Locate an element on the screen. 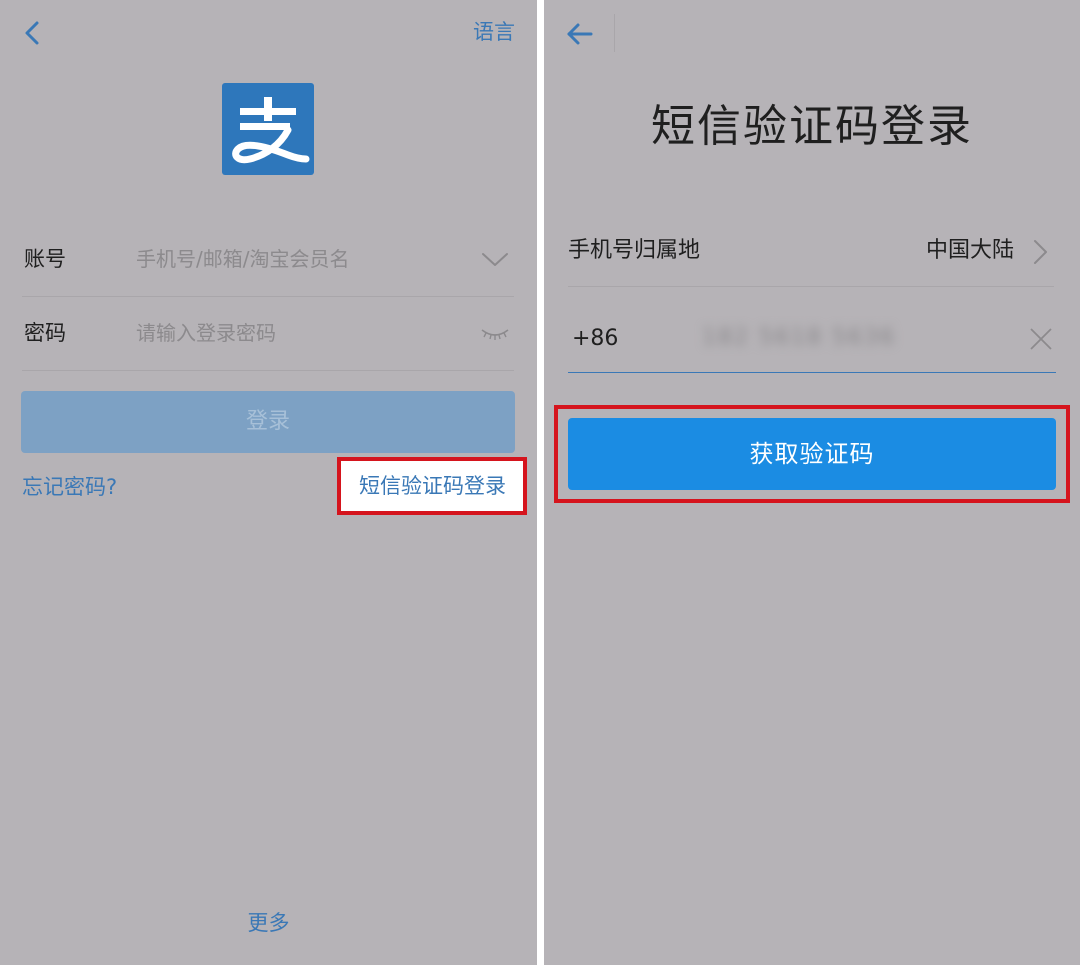 The image size is (1080, 965). region-selector: 手机号归属地 中国大陆 is located at coordinates (811, 252).